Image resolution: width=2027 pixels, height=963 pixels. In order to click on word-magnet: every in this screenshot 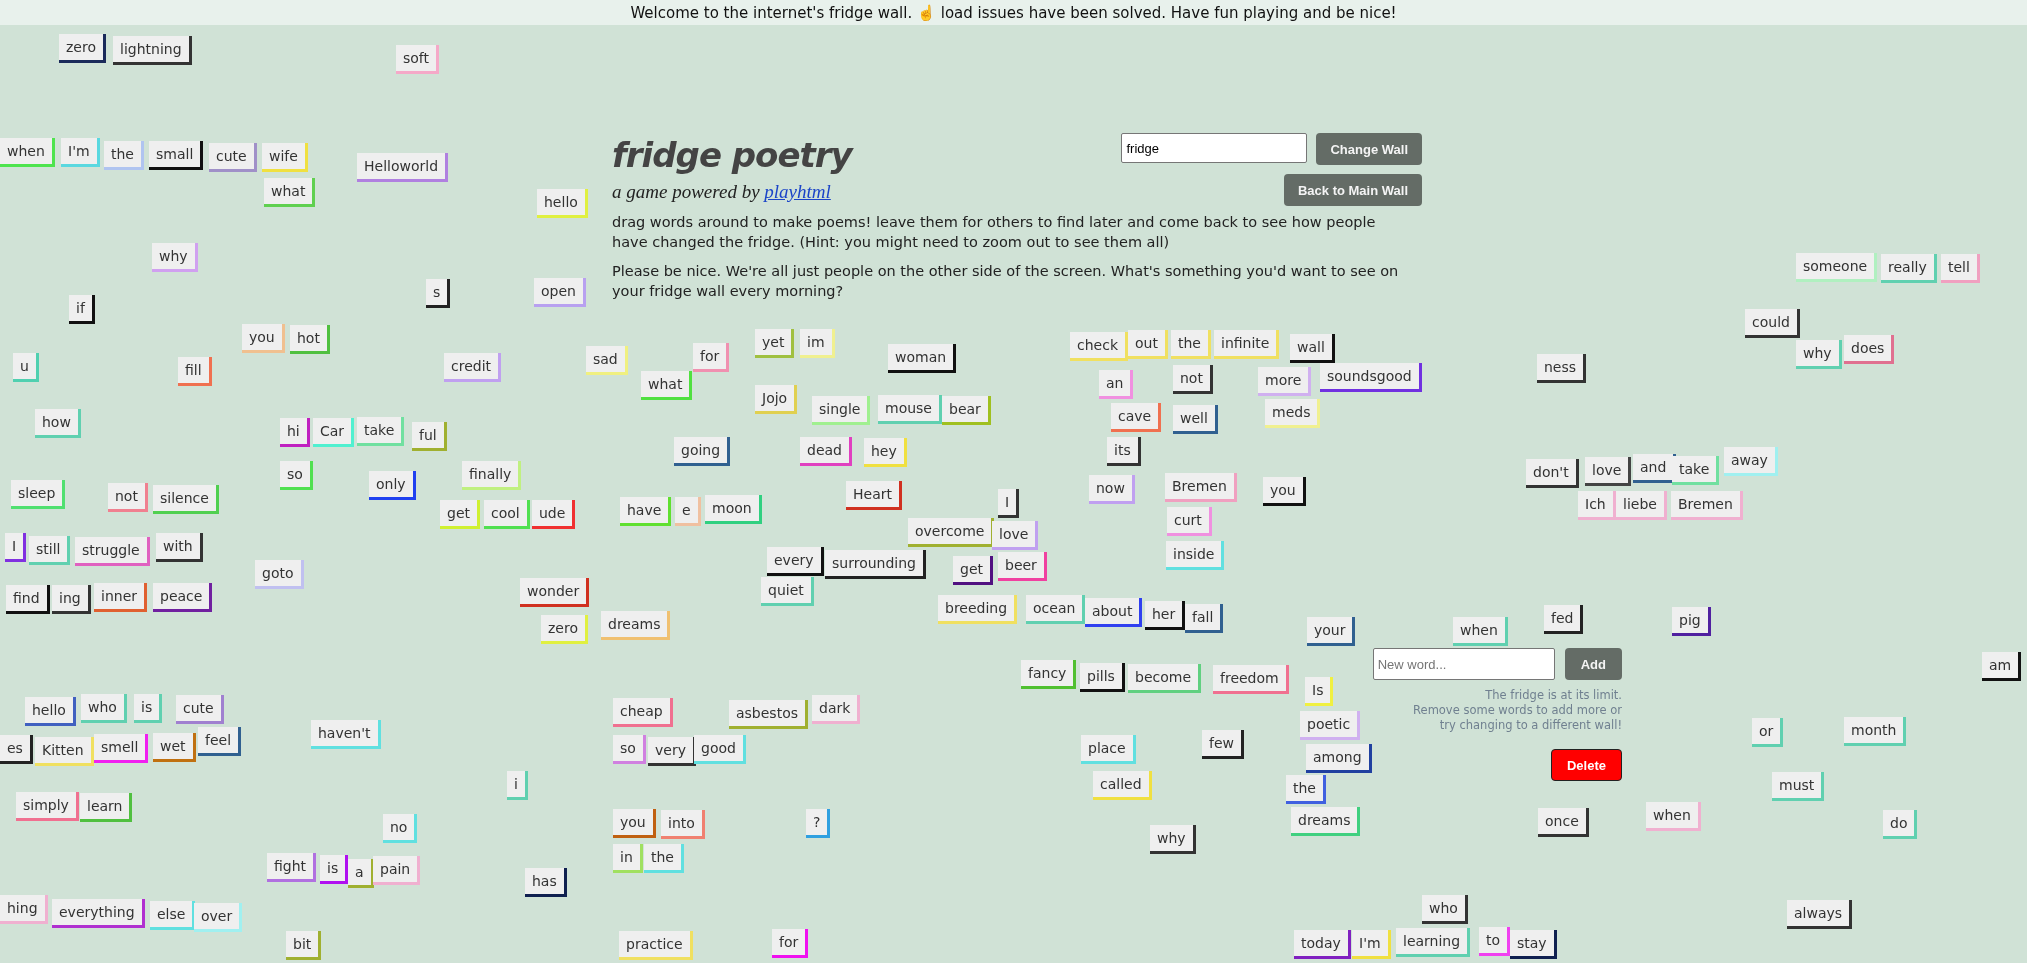, I will do `click(795, 561)`.